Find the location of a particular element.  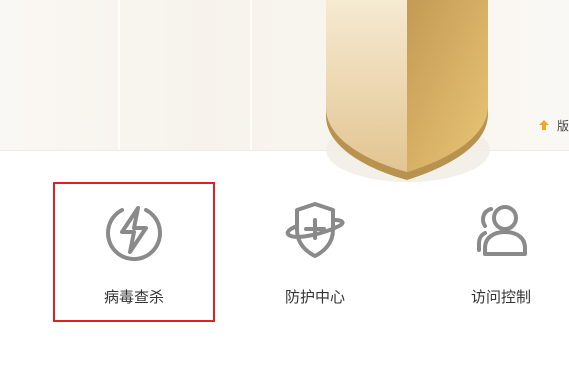

tile-virus-scan-label: 病毒查杀 is located at coordinates (133, 297).